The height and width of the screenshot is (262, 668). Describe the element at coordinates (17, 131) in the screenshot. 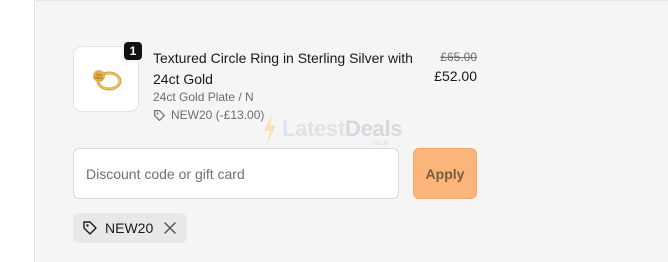

I see `left-column` at that location.